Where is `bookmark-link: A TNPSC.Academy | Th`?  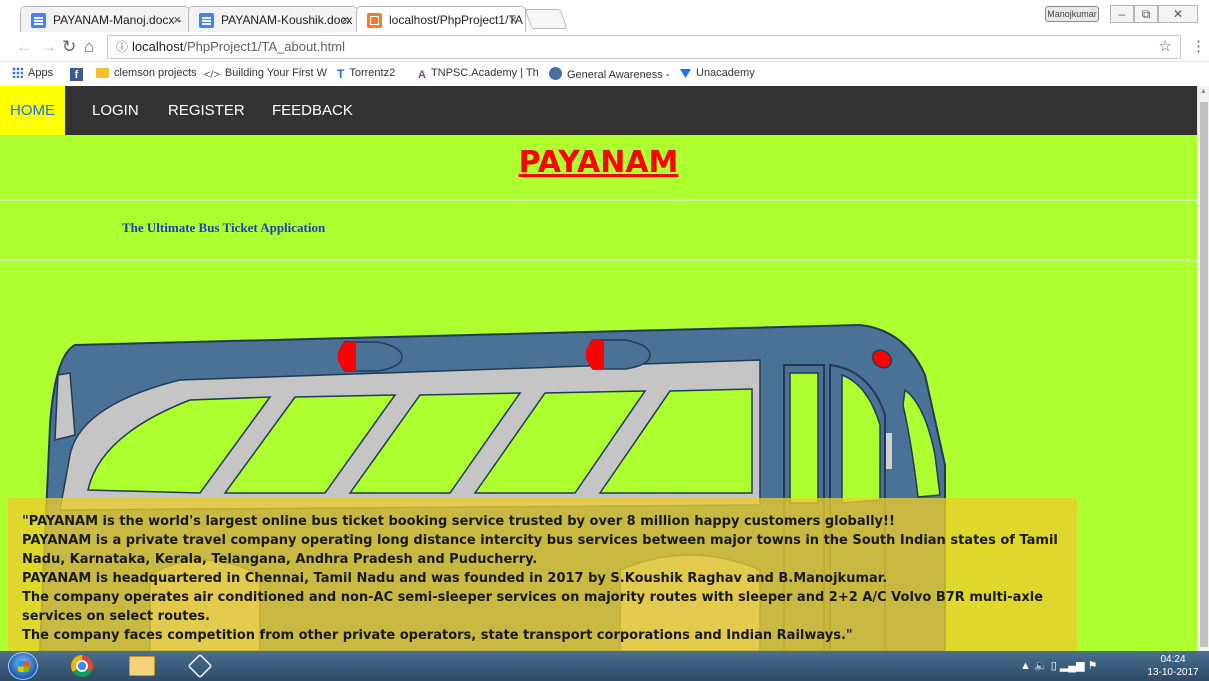 bookmark-link: A TNPSC.Academy | Th is located at coordinates (478, 74).